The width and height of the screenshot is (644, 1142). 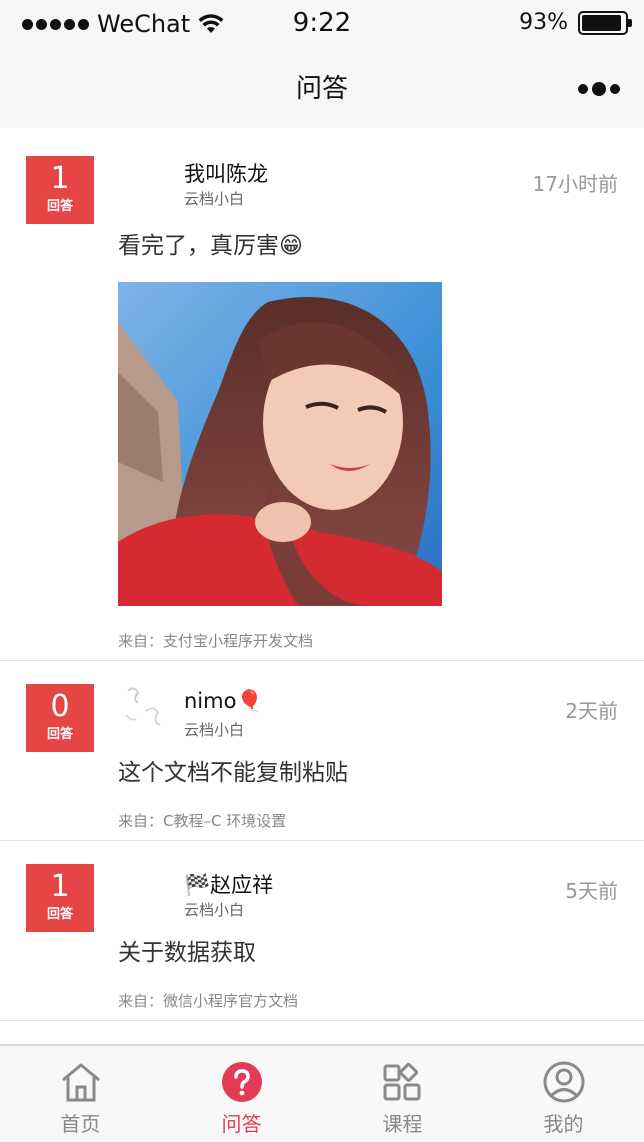 I want to click on nav-bar: 问答, so click(x=322, y=88).